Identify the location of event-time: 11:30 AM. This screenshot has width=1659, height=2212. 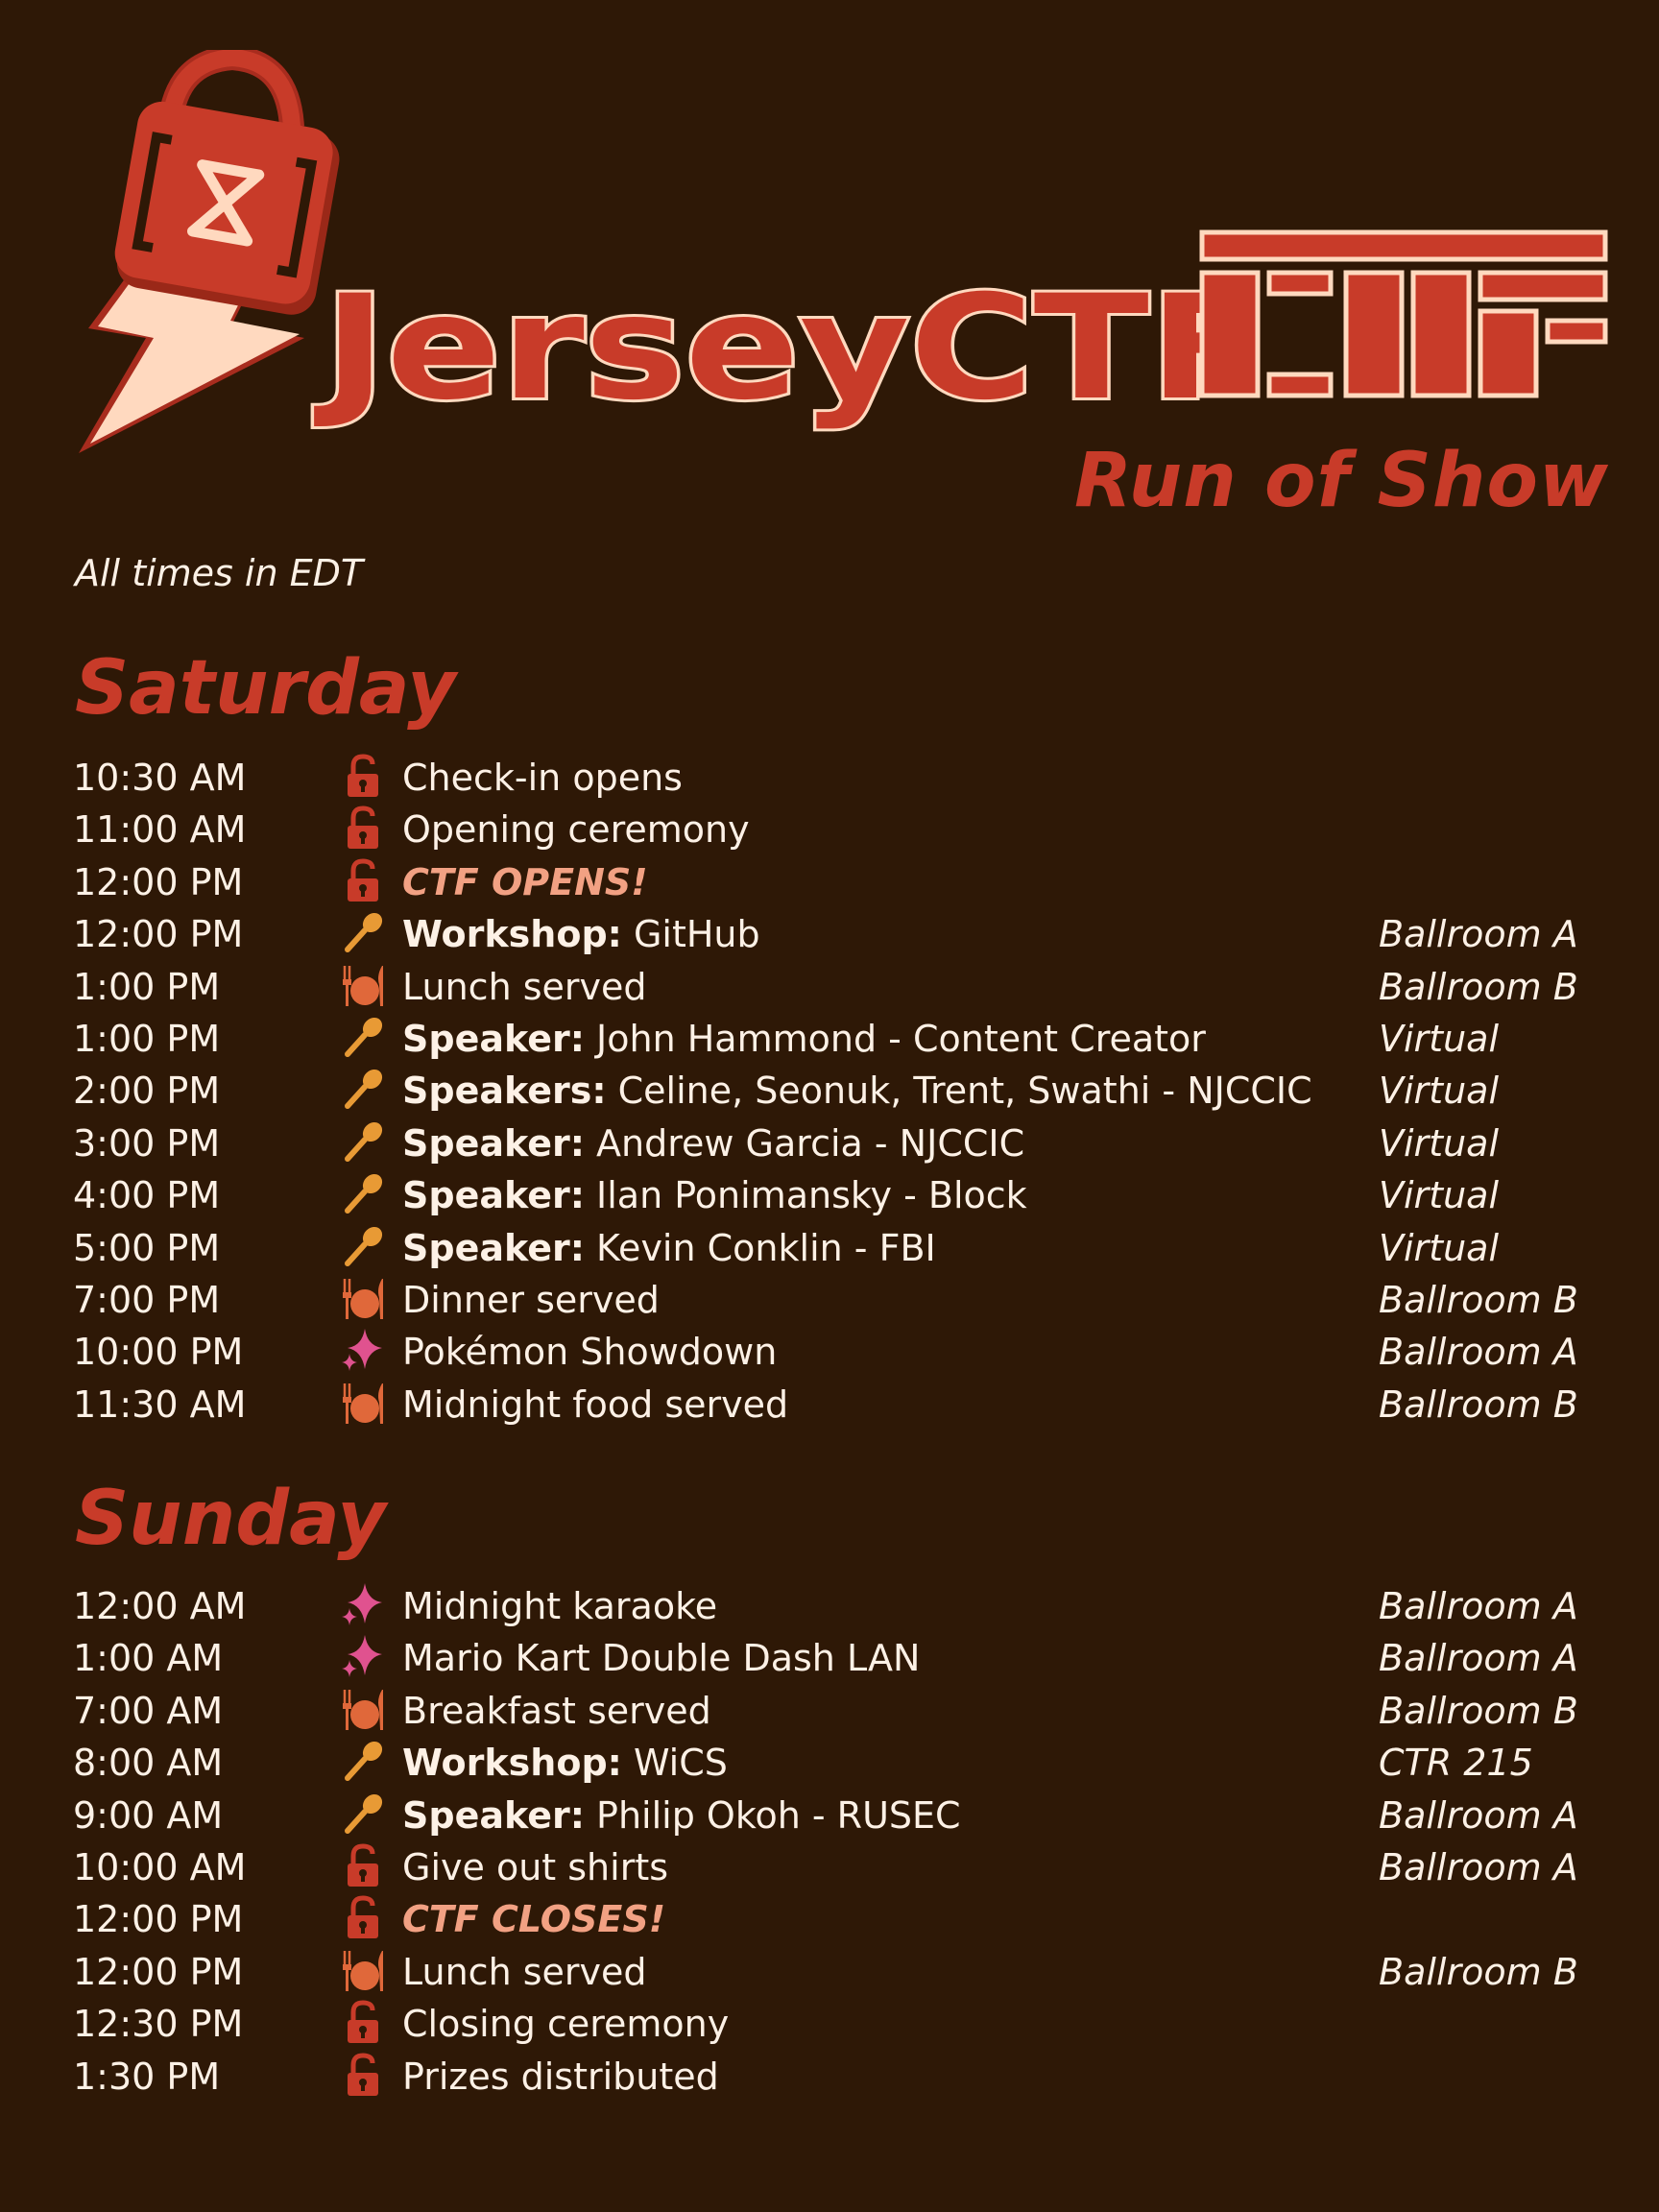
(160, 1404).